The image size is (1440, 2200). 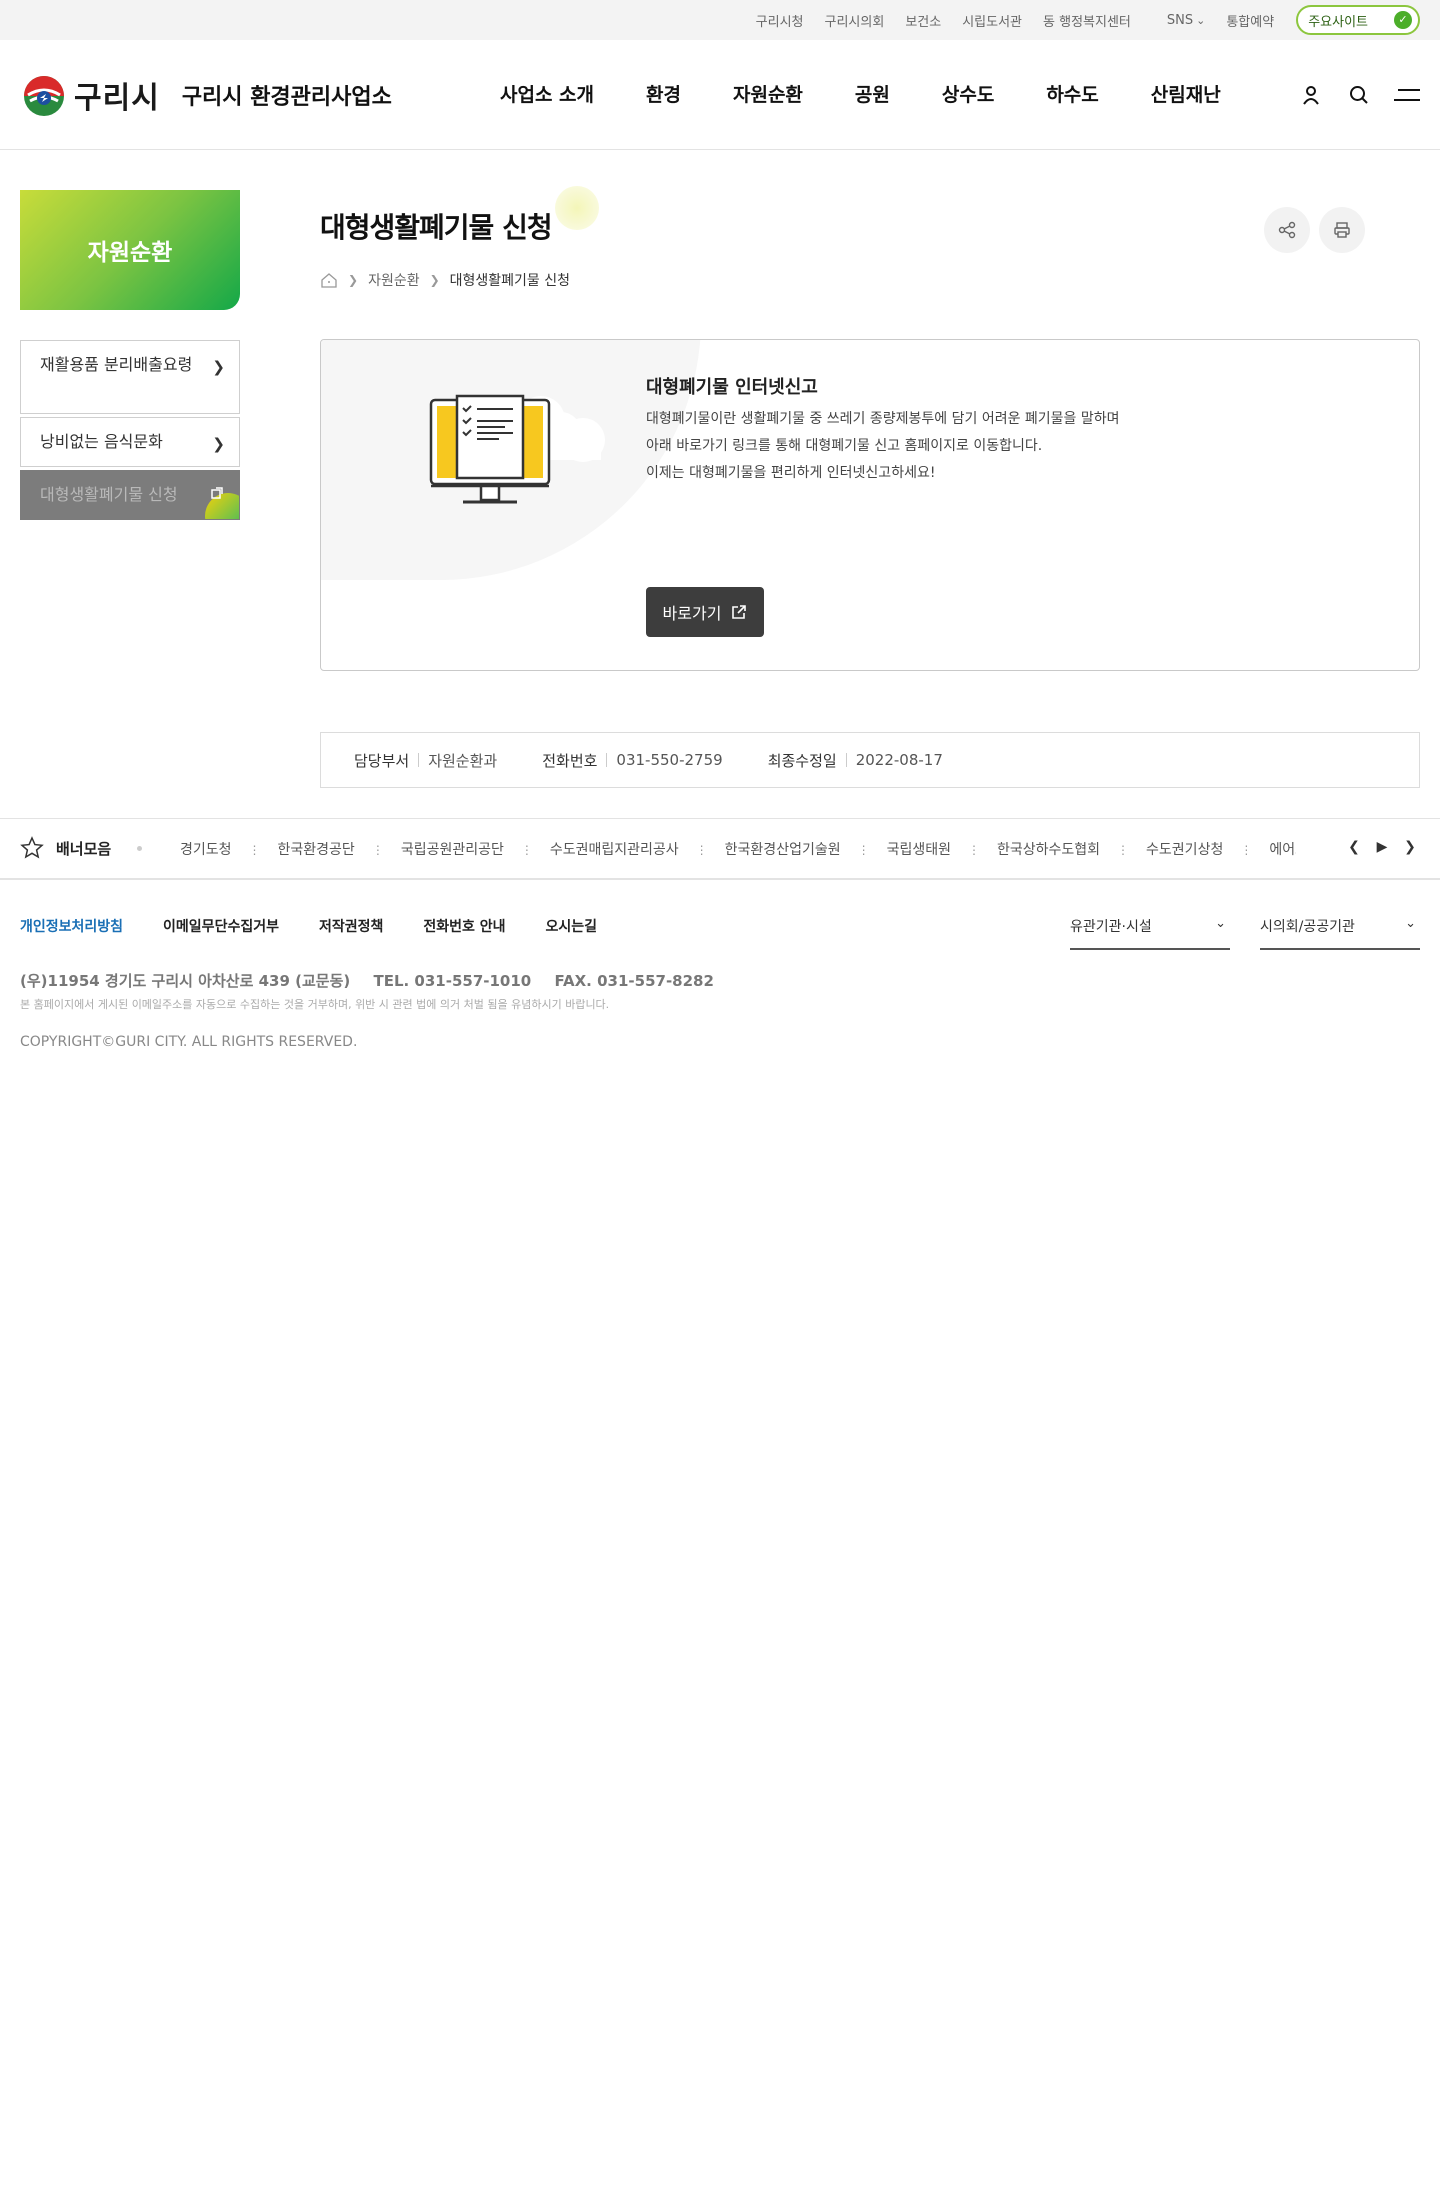 What do you see at coordinates (452, 849) in the screenshot?
I see `banner-item: 국립공원관리공단` at bounding box center [452, 849].